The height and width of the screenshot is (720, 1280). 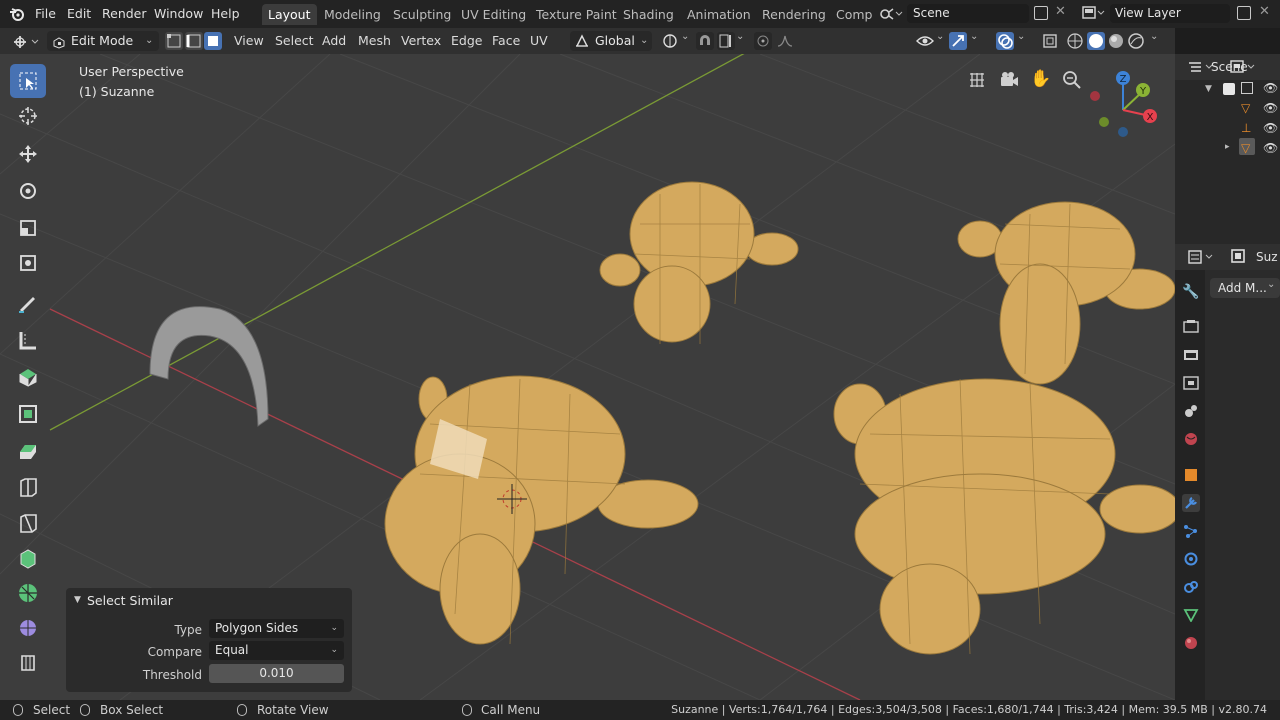 I want to click on menu-mesh: Mesh, so click(x=374, y=41).